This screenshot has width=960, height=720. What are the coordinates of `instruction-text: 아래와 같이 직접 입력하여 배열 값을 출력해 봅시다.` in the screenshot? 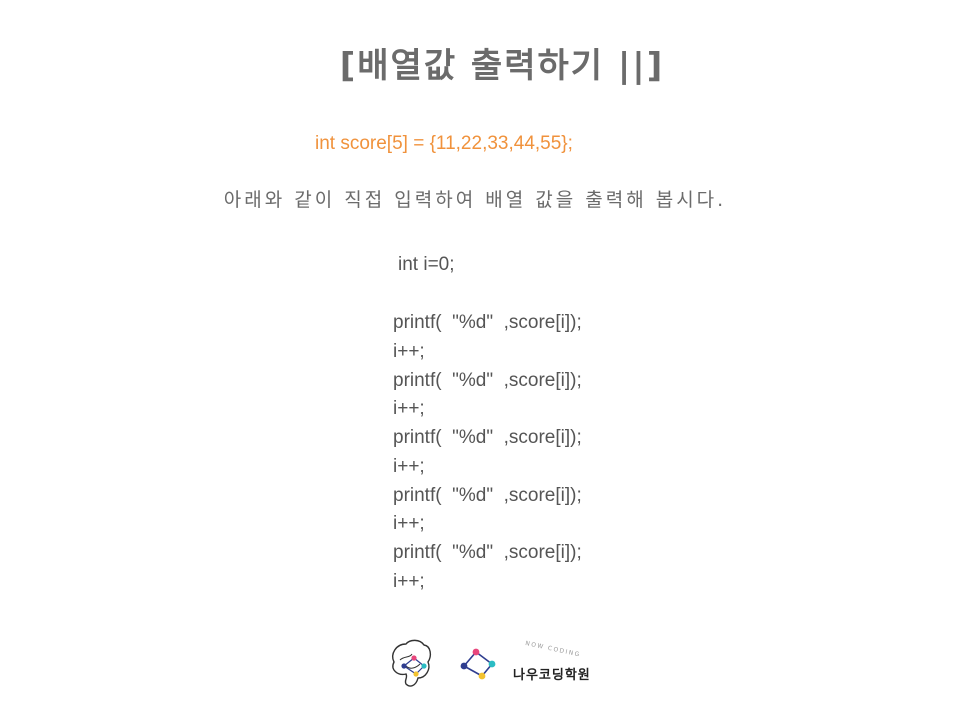 It's located at (475, 200).